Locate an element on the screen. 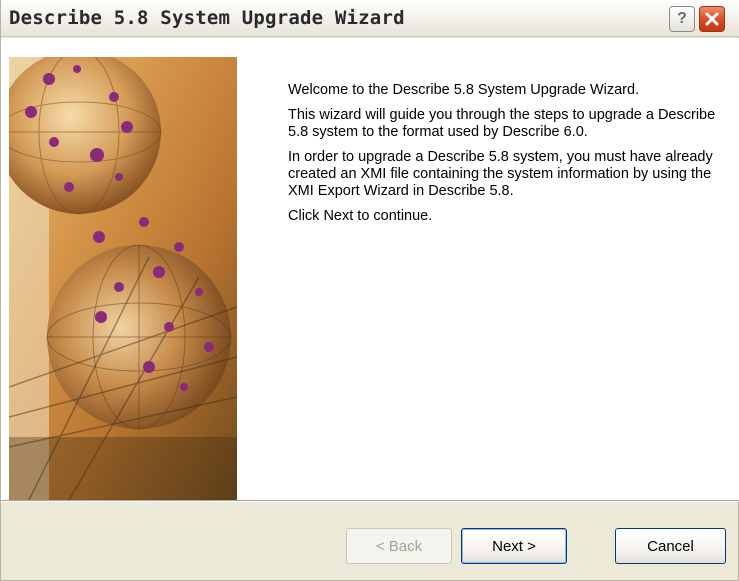  help-icon: ? is located at coordinates (682, 18).